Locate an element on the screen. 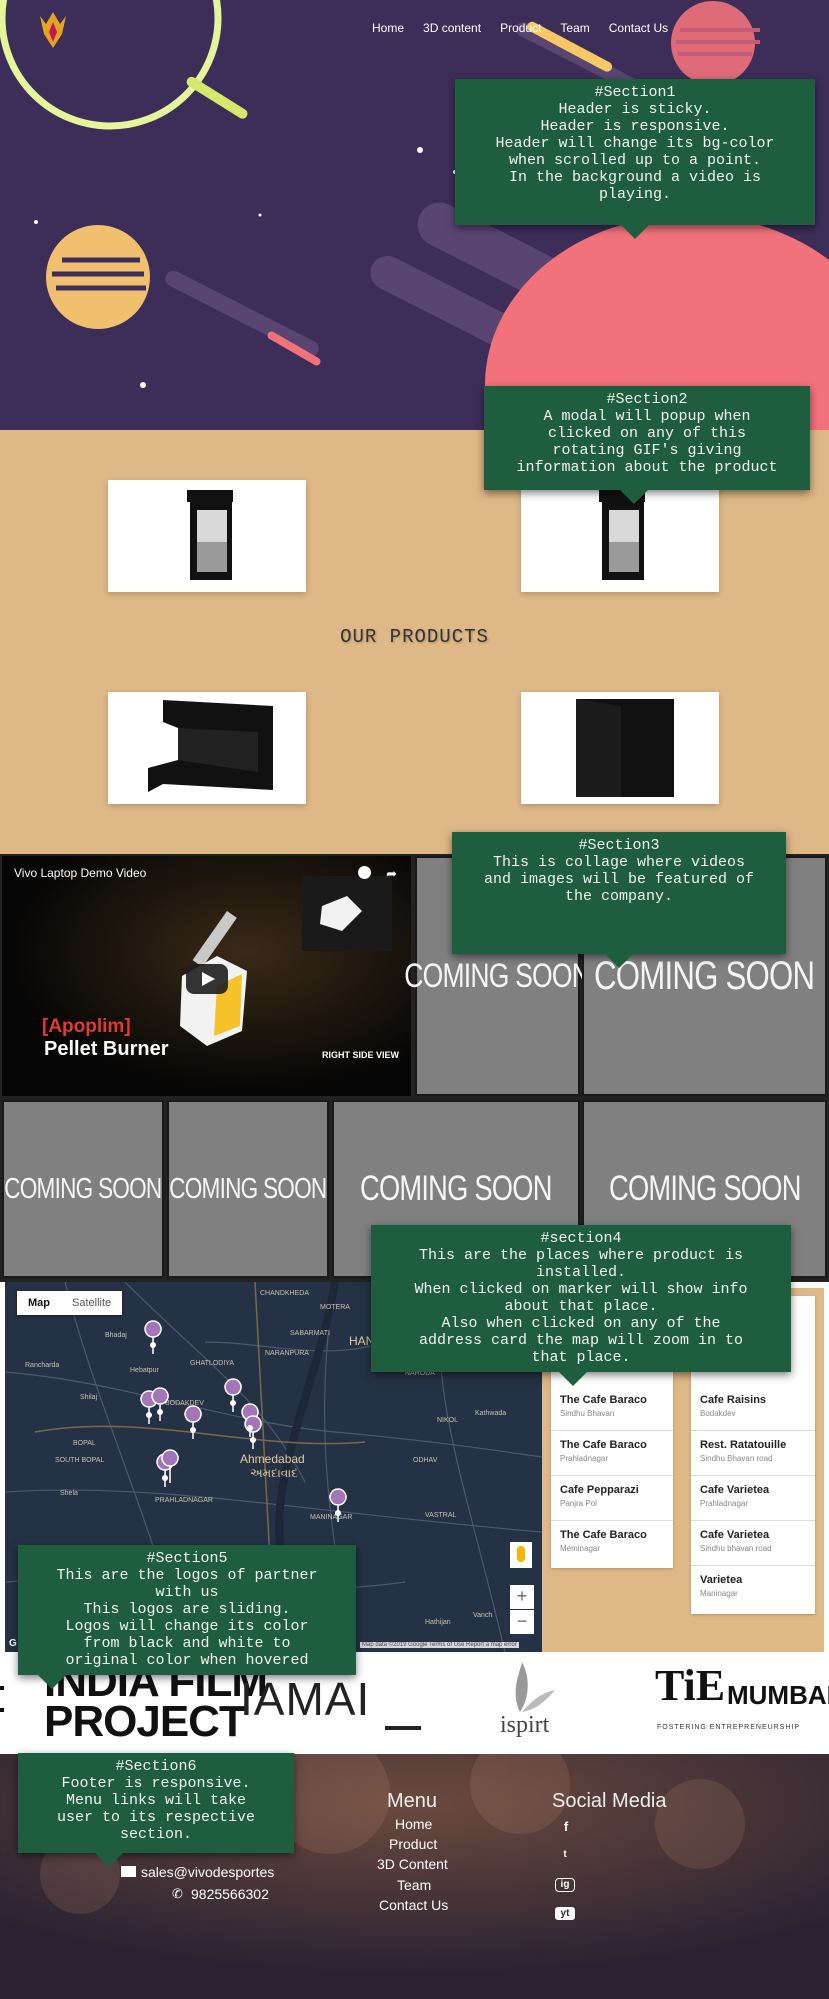  video-caption: RIGHT SIDE VIEW is located at coordinates (360, 1055).